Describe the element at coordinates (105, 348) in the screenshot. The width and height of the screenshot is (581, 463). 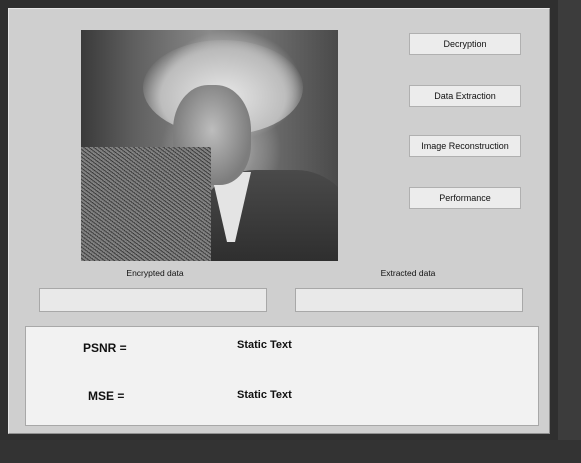
I see `psnr-label: PSNR =` at that location.